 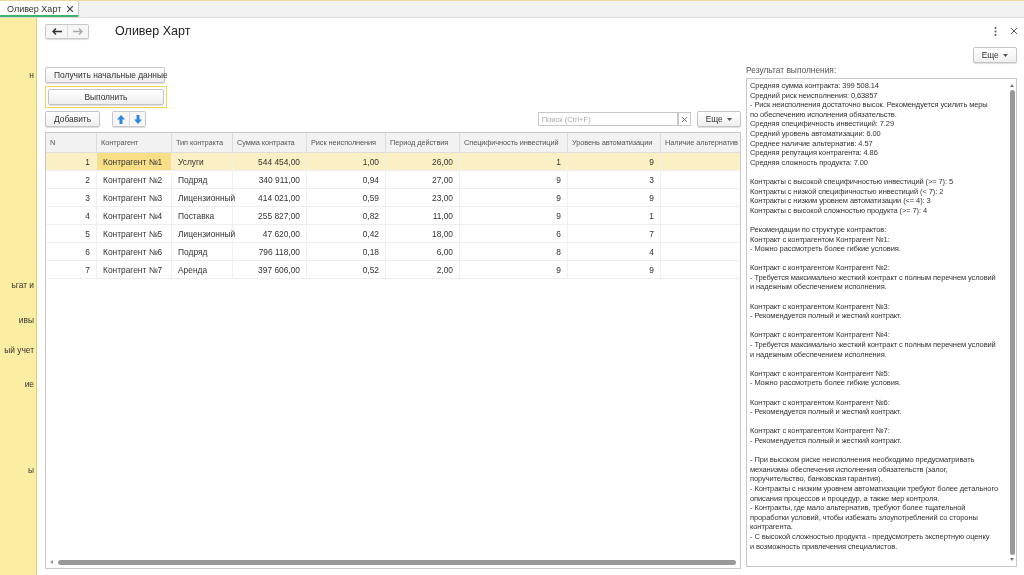 What do you see at coordinates (279, 251) in the screenshot?
I see `table-cell: 796 118,00` at bounding box center [279, 251].